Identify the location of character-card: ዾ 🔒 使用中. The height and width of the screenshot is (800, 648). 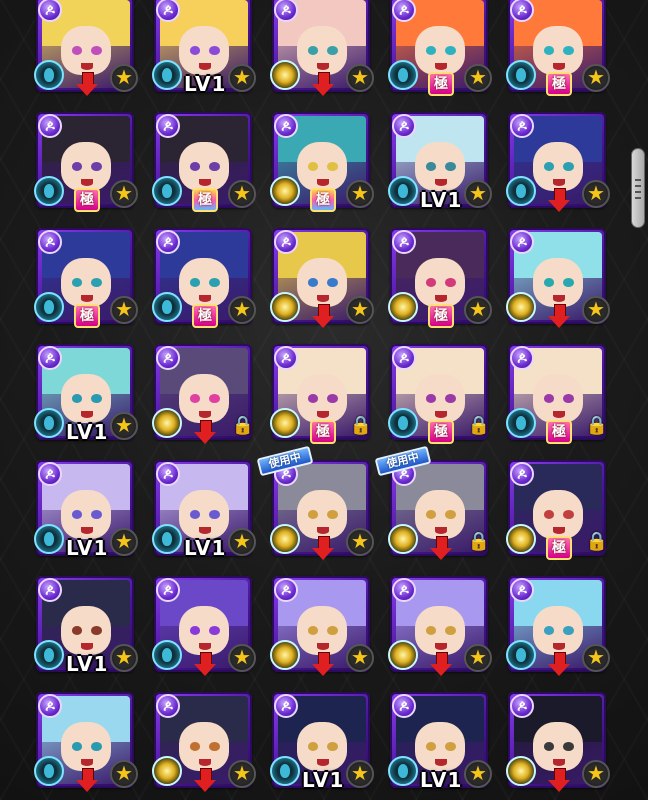
(432, 502).